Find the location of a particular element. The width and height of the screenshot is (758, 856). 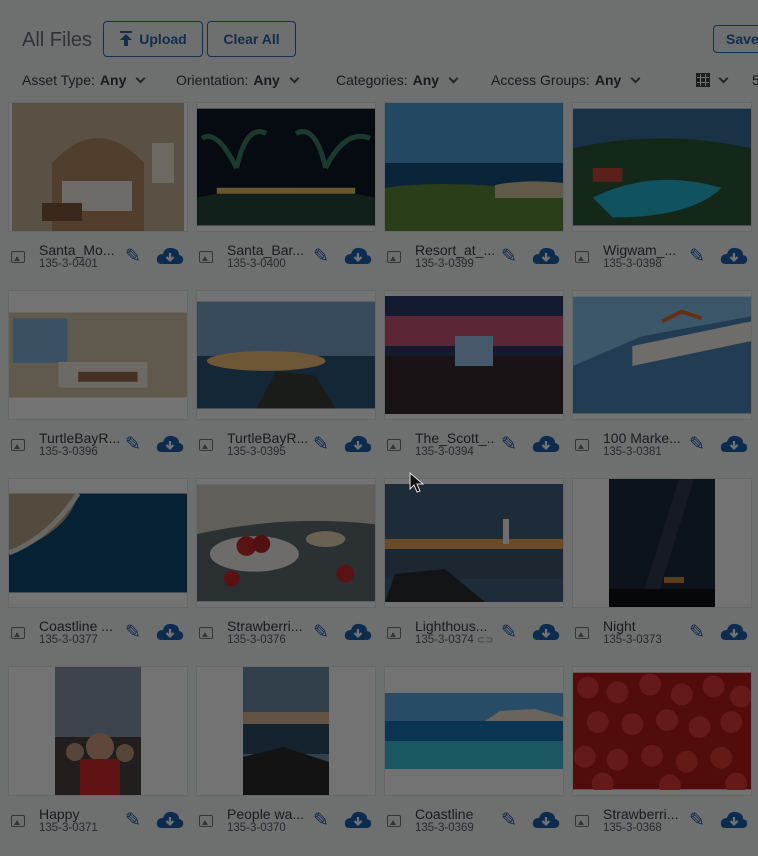

file-card: TurtleBayR... 135-3-0396 ✎ is located at coordinates (98, 378).